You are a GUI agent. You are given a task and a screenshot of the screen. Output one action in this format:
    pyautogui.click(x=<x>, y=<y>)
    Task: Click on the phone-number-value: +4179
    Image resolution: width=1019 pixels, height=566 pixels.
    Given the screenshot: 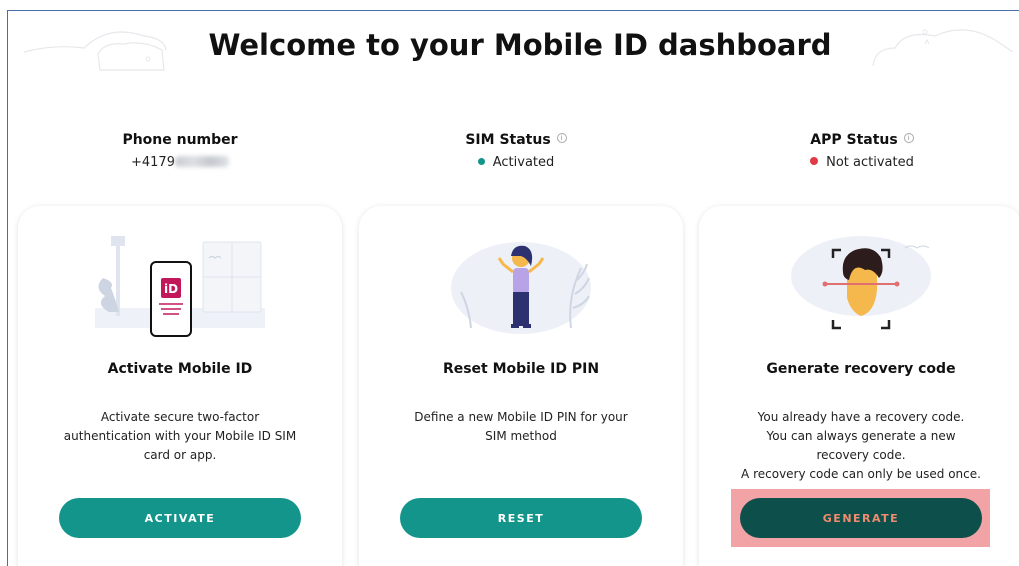 What is the action you would take?
    pyautogui.click(x=180, y=162)
    